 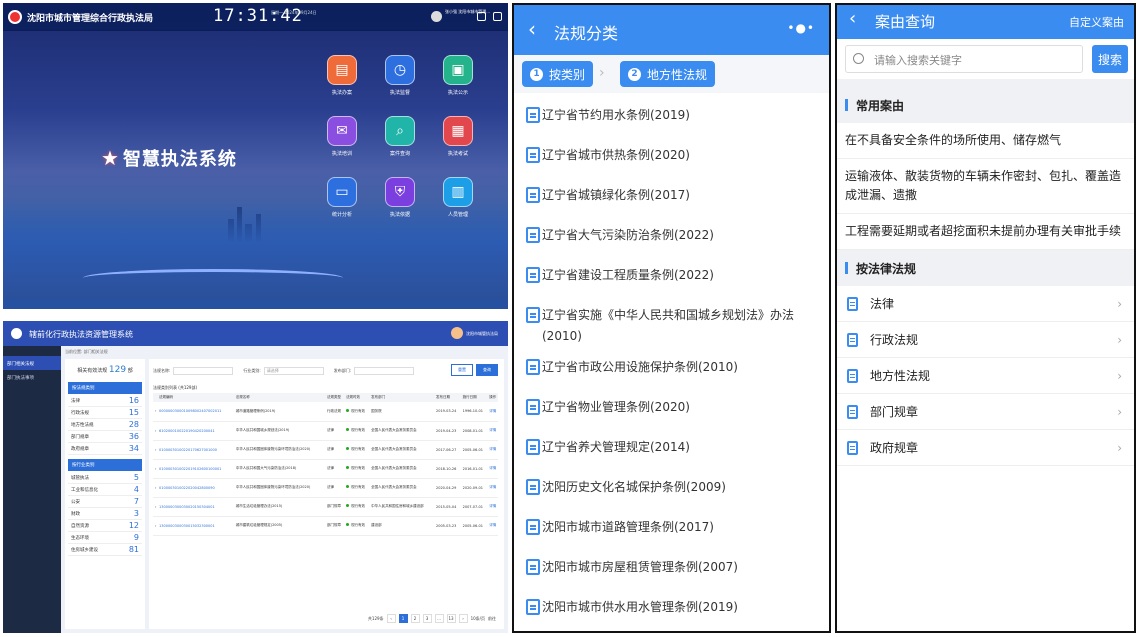 What do you see at coordinates (671, 447) in the screenshot?
I see `law-item: 辽宁省养犬管理规定(2014)` at bounding box center [671, 447].